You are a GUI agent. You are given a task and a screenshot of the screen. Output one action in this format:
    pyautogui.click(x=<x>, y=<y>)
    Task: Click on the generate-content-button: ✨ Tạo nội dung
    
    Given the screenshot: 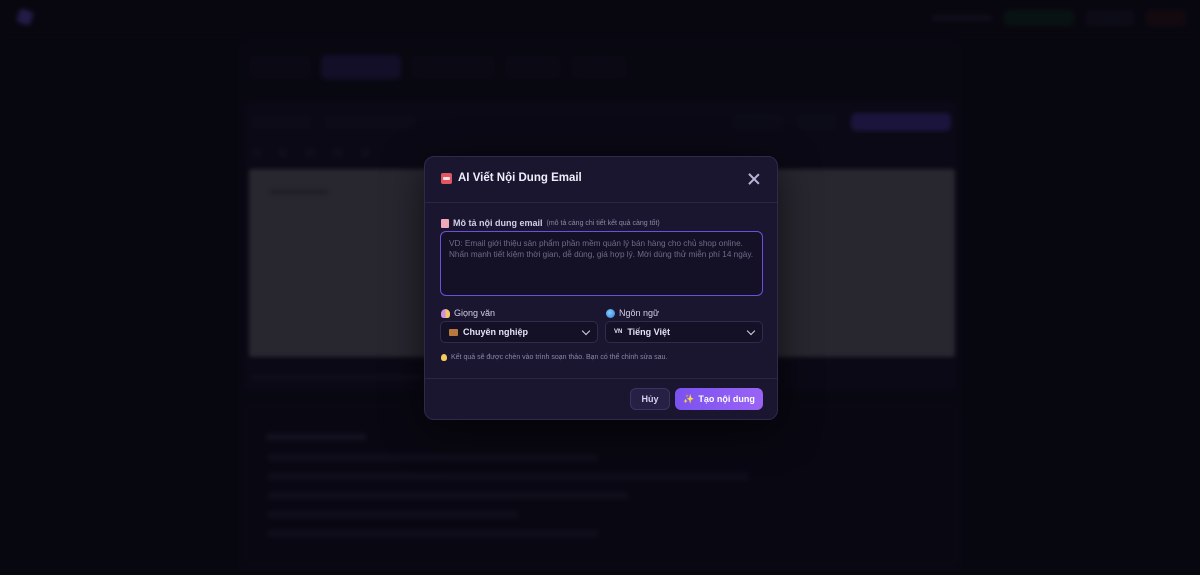 What is the action you would take?
    pyautogui.click(x=719, y=399)
    